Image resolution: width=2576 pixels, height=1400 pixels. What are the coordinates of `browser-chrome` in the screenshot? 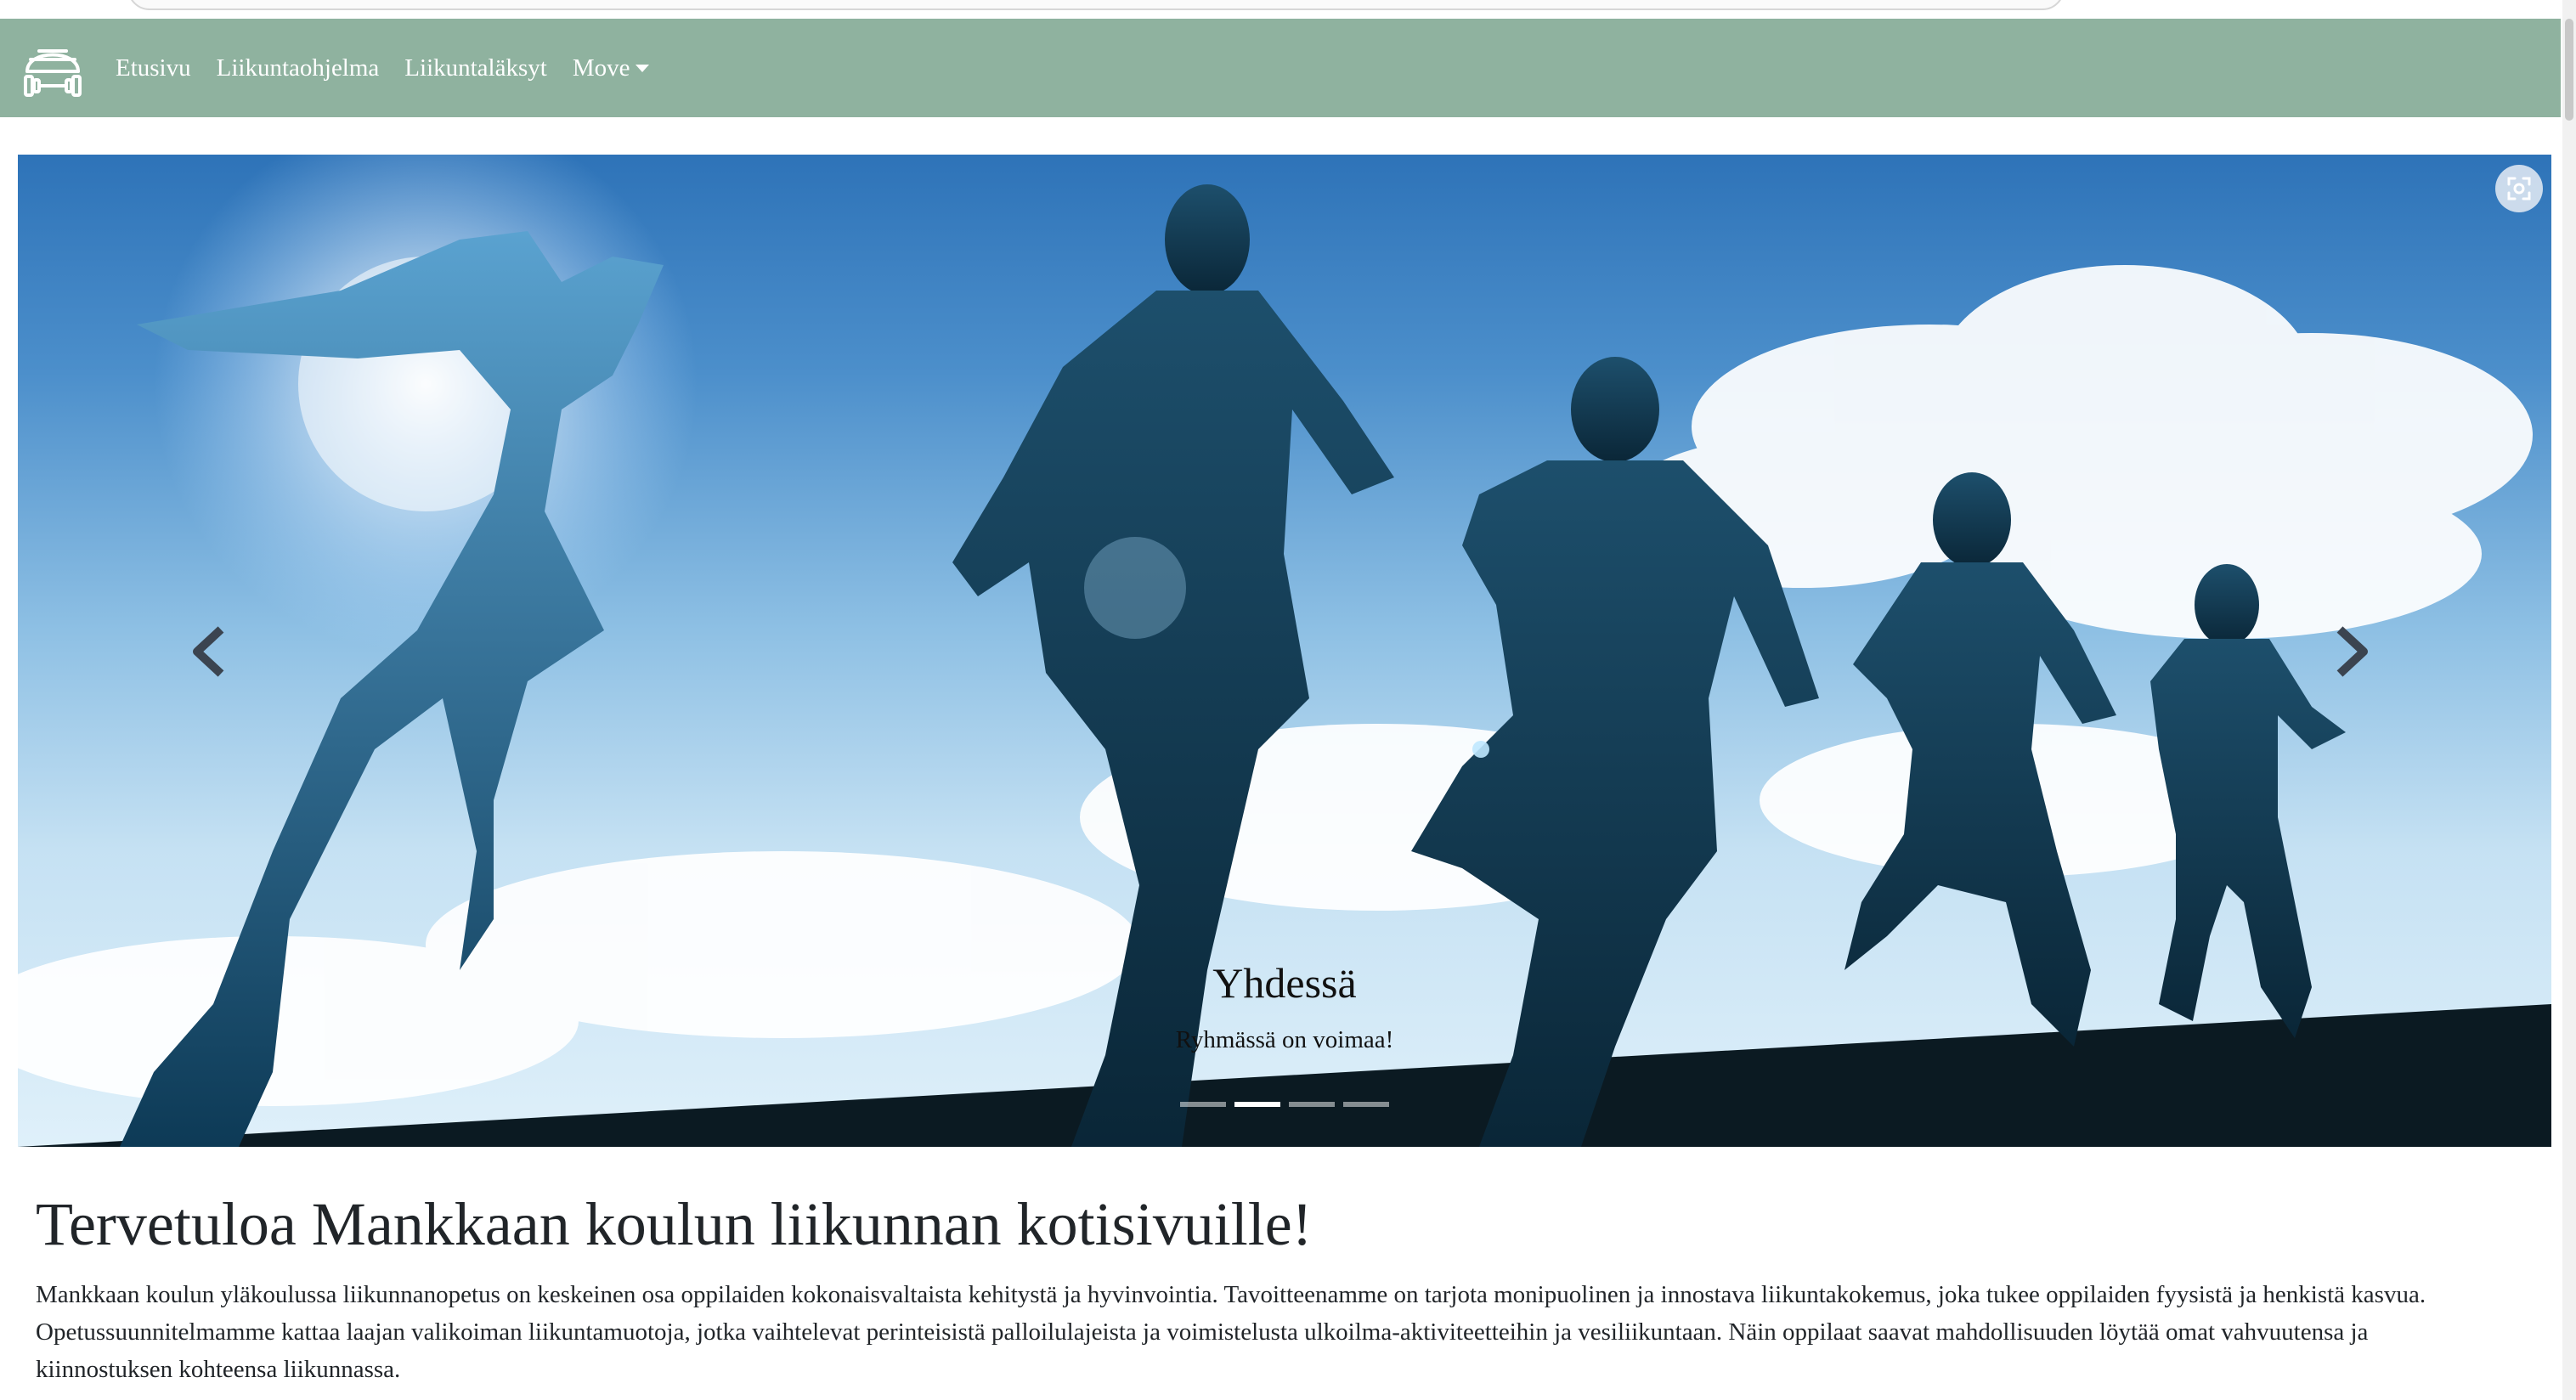 It's located at (1288, 9).